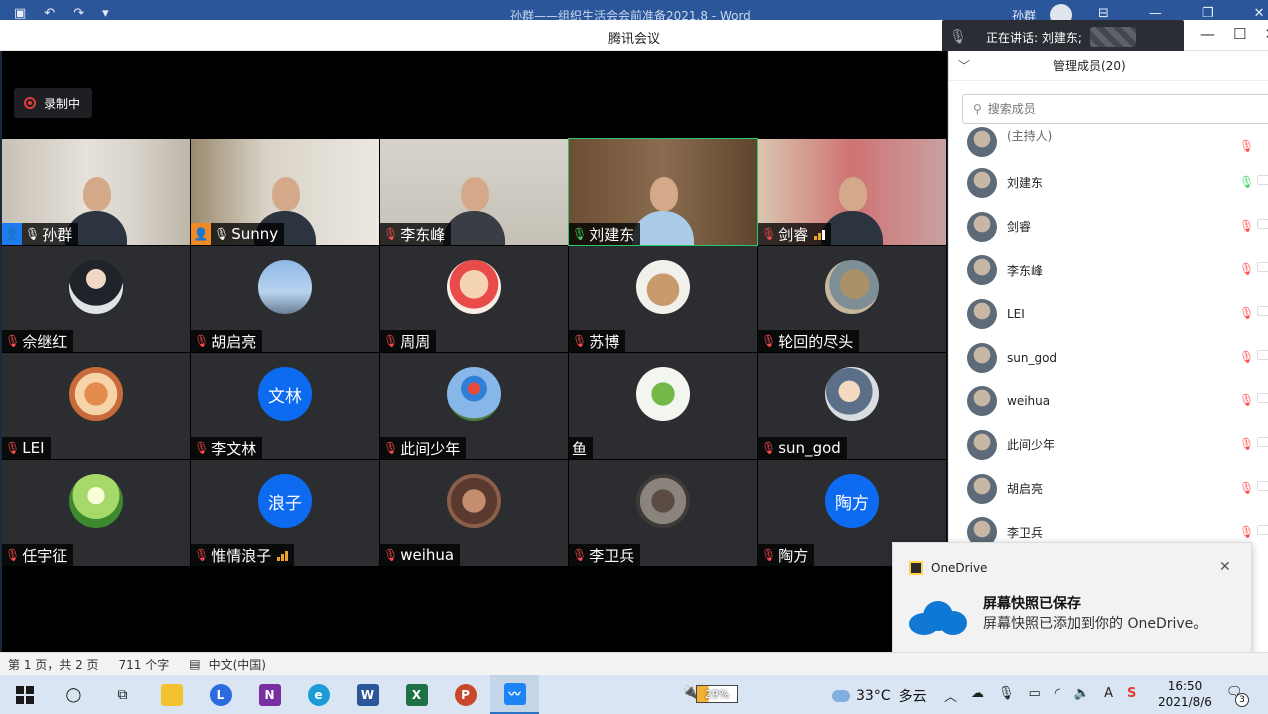 This screenshot has width=1268, height=714. I want to click on save-icon: ▣, so click(20, 13).